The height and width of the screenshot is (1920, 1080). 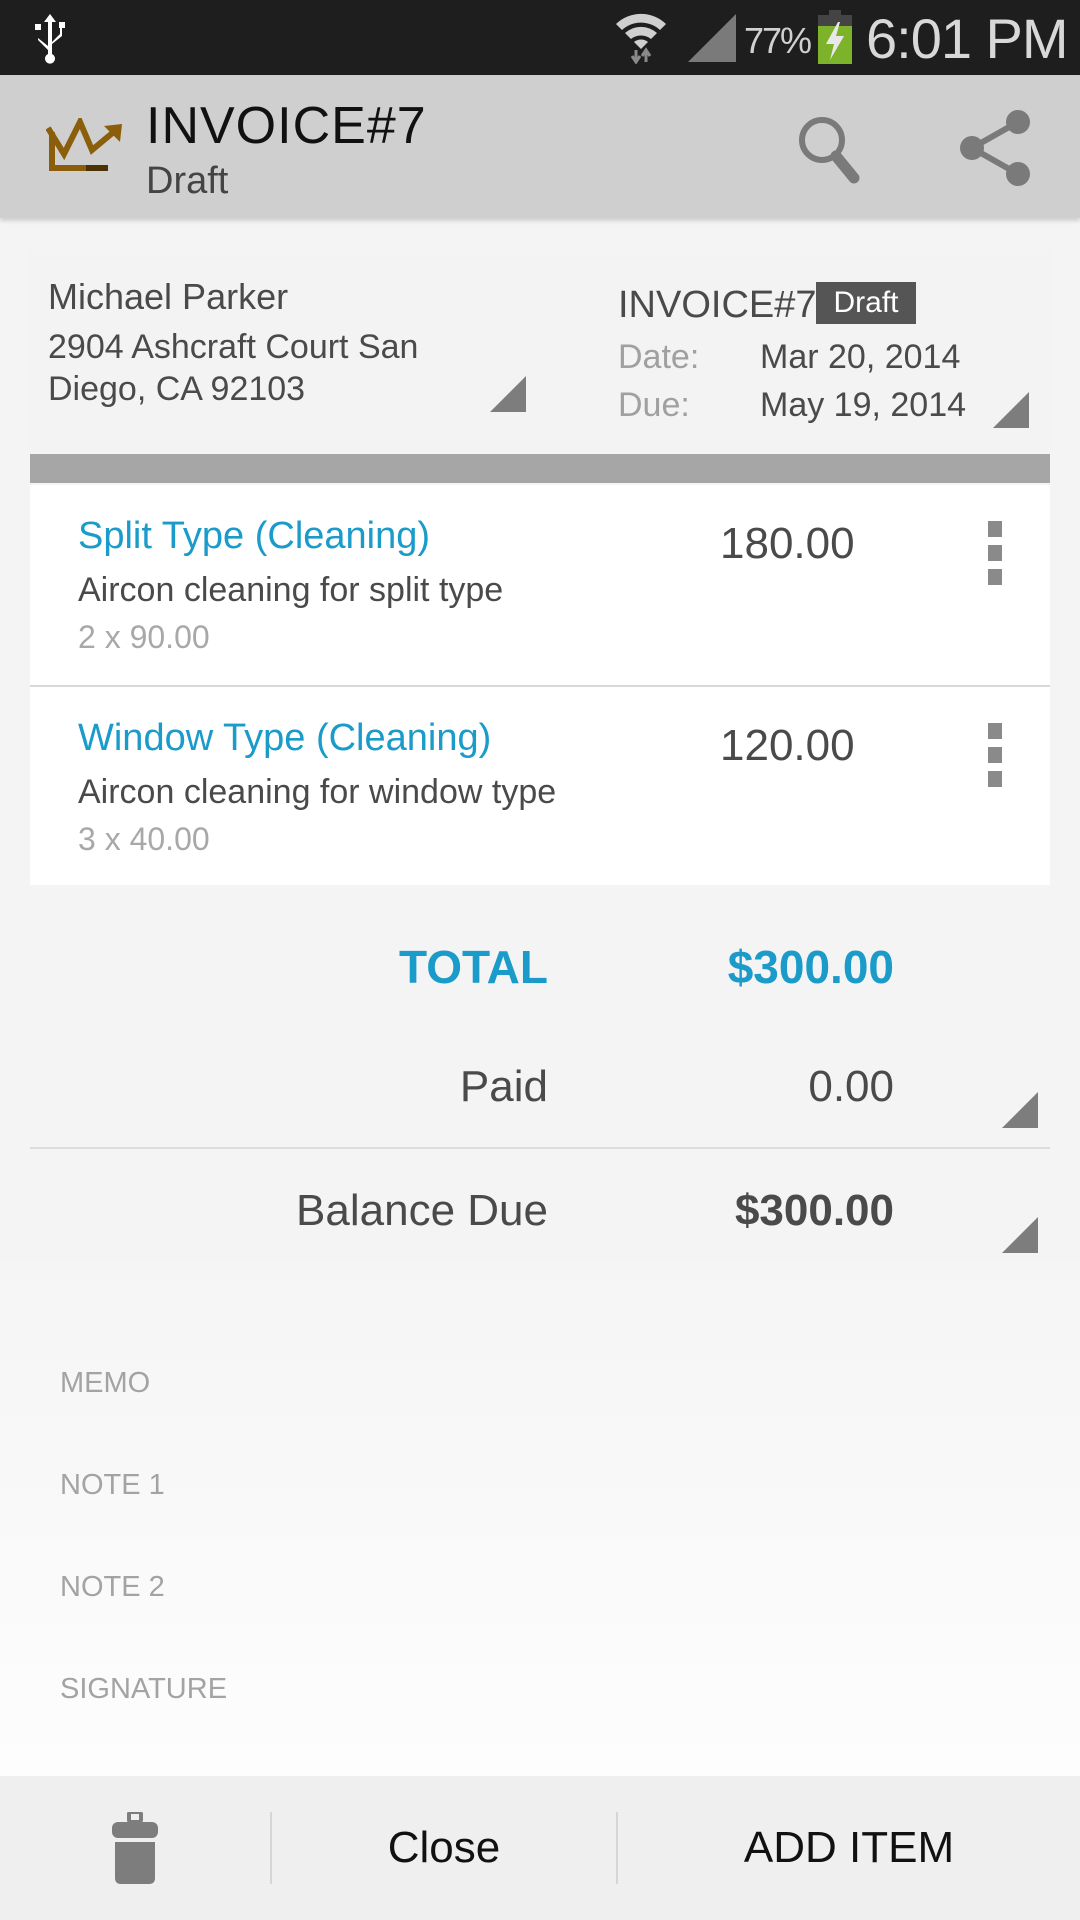 What do you see at coordinates (860, 357) in the screenshot?
I see `invoice-date: Mar 20, 2014` at bounding box center [860, 357].